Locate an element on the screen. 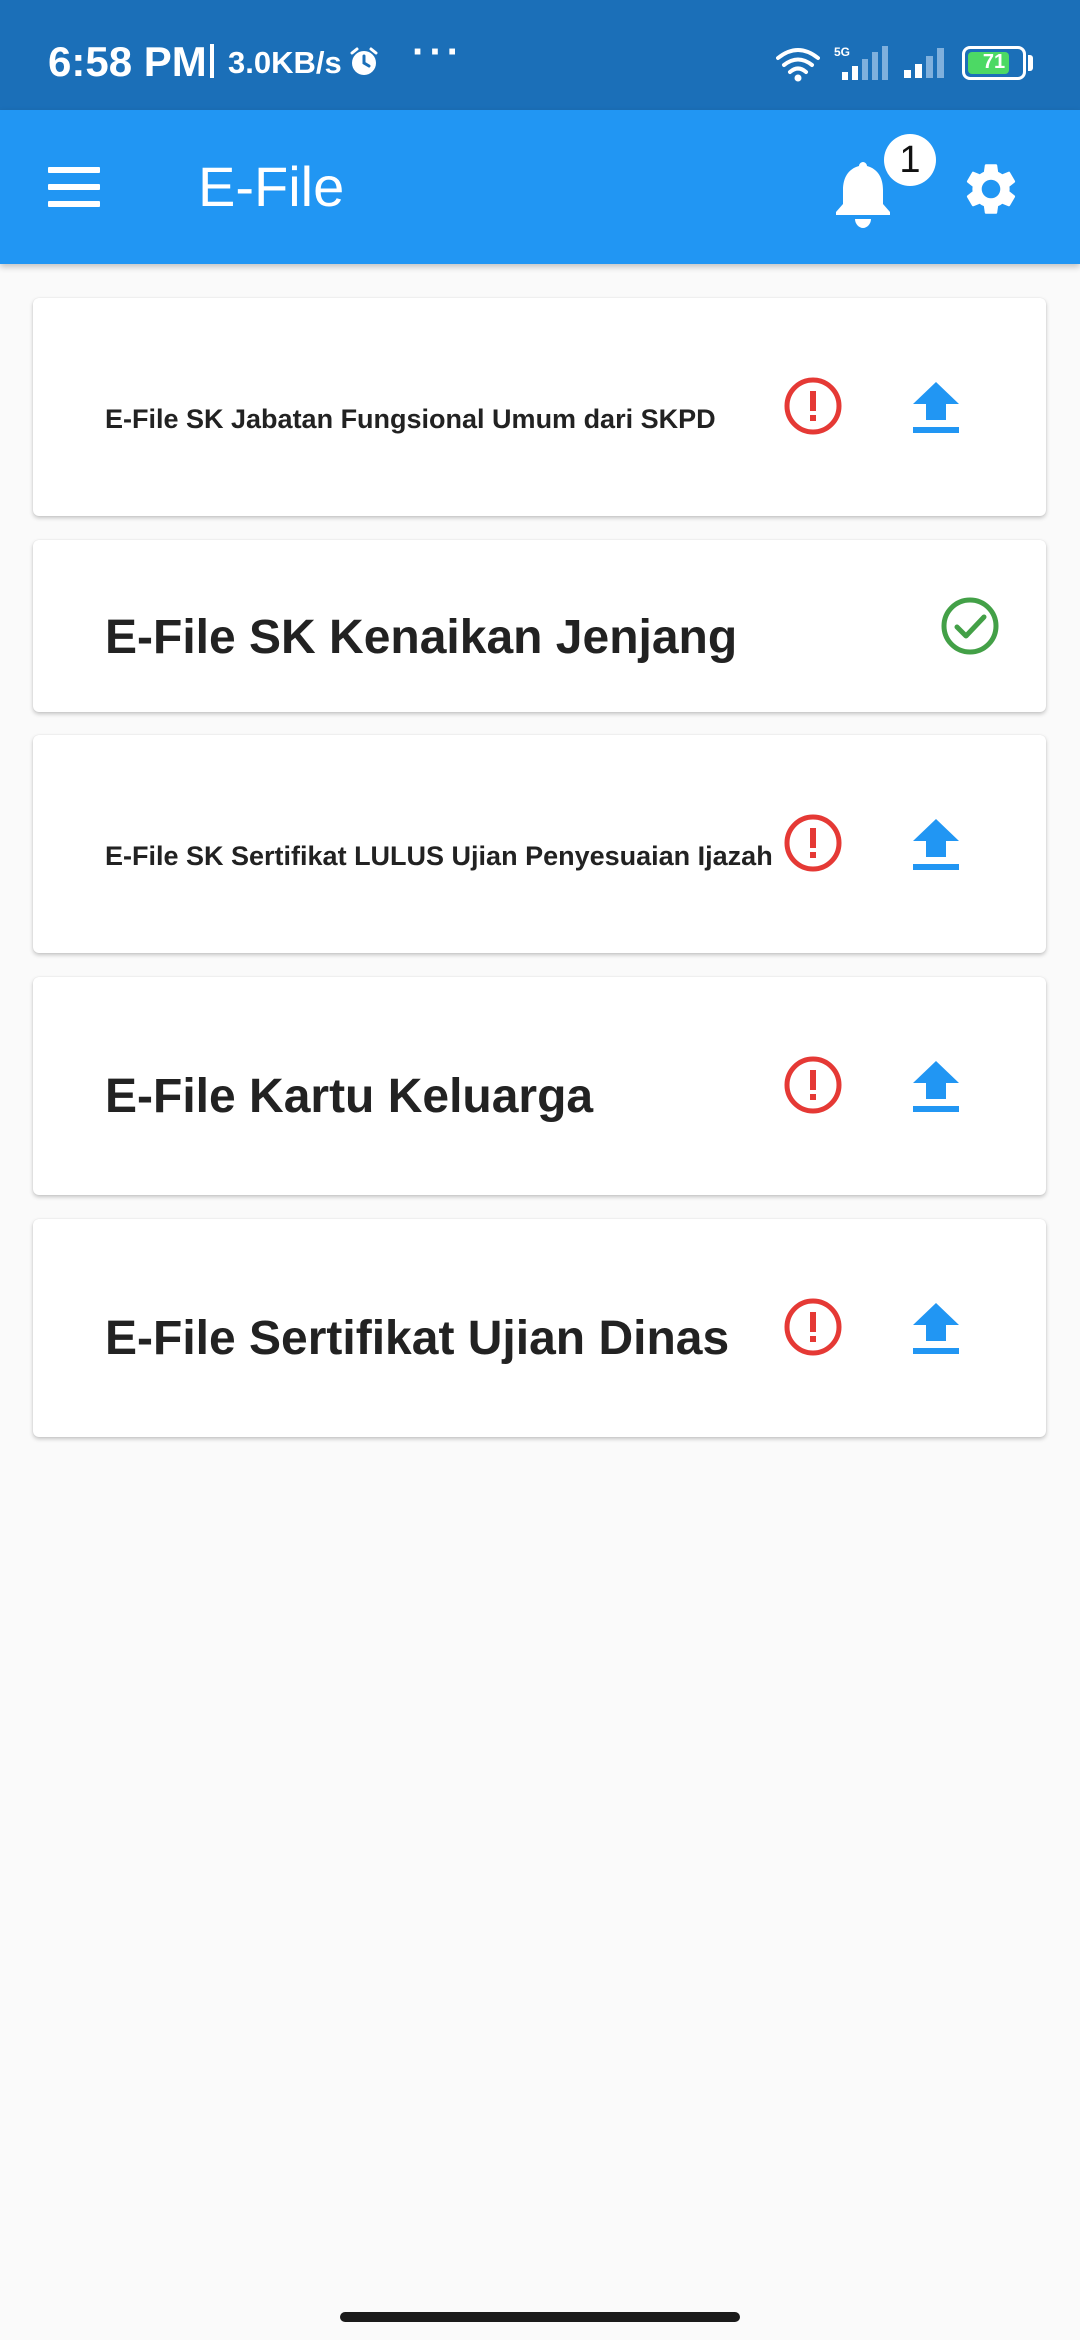 The height and width of the screenshot is (2340, 1080). signal-icon: 5G is located at coordinates (861, 62).